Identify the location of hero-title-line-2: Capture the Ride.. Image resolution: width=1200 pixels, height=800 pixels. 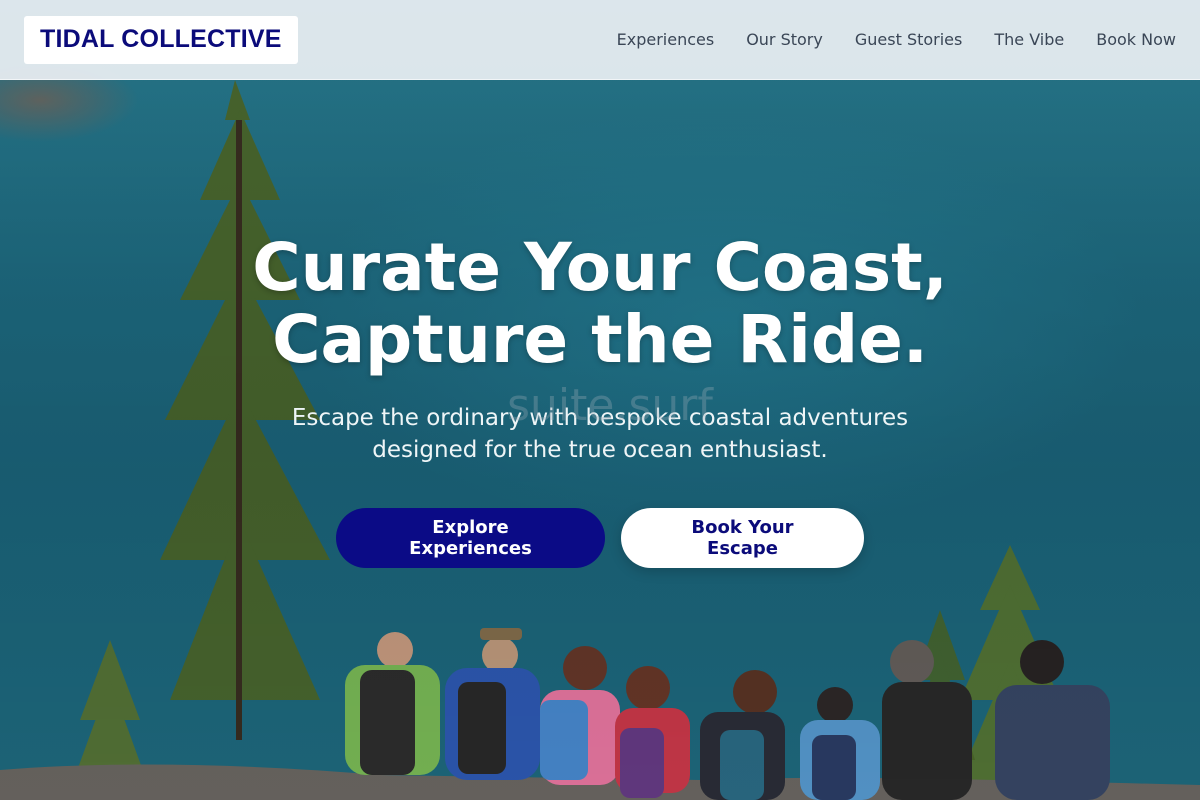
(600, 339).